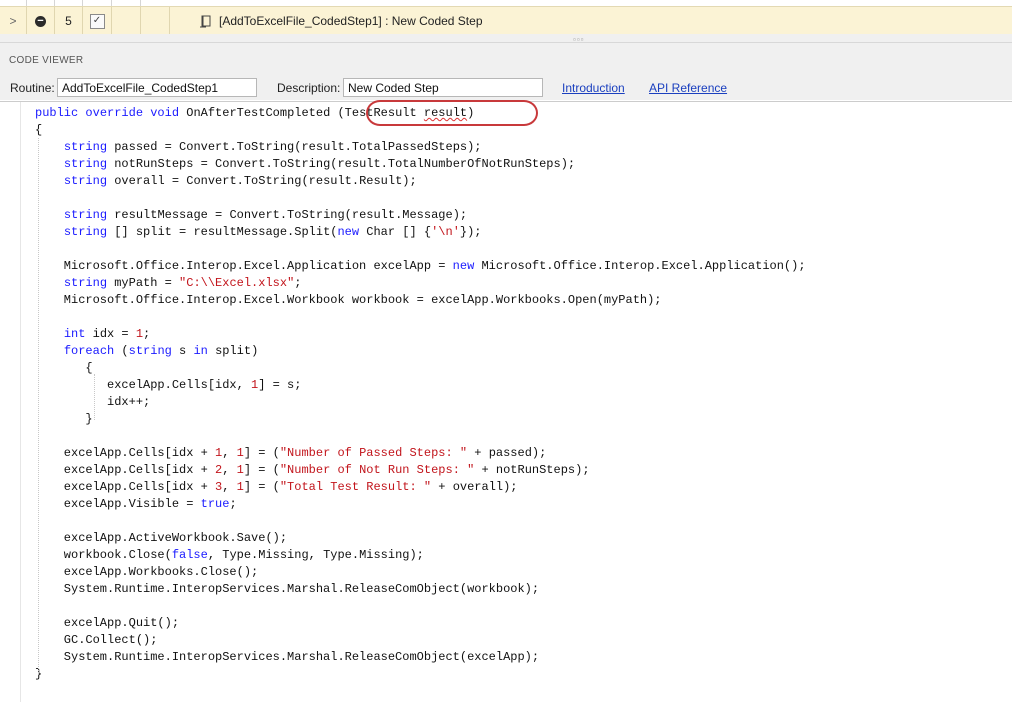  What do you see at coordinates (182, 283) in the screenshot?
I see `code-line: string myPath = "C:\\Excel.xlsx";` at bounding box center [182, 283].